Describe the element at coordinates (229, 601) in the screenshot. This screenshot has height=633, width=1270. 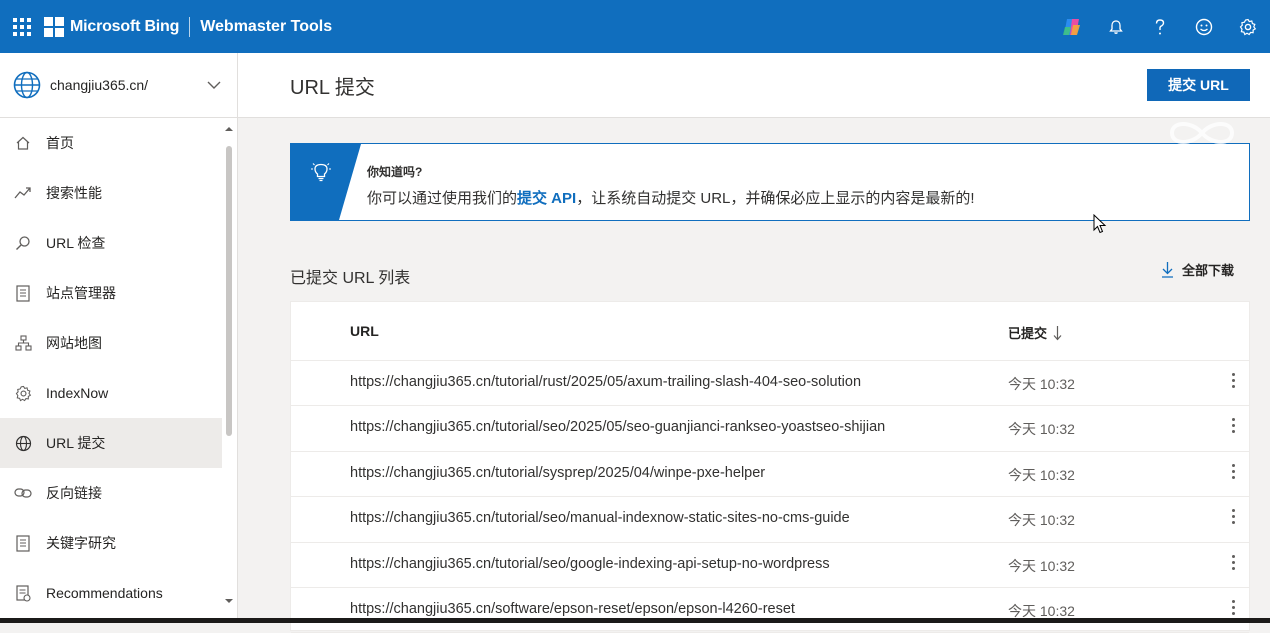
I see `scroll-down-icon` at that location.